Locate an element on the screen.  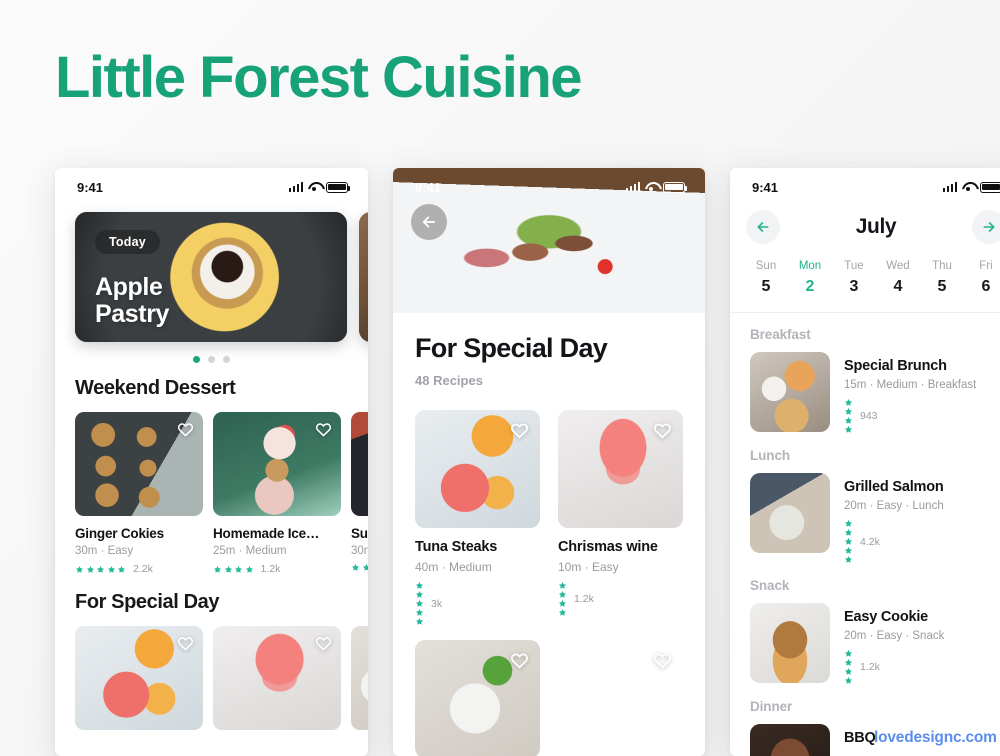
hero-badge: Today is located at coordinates (127, 242).